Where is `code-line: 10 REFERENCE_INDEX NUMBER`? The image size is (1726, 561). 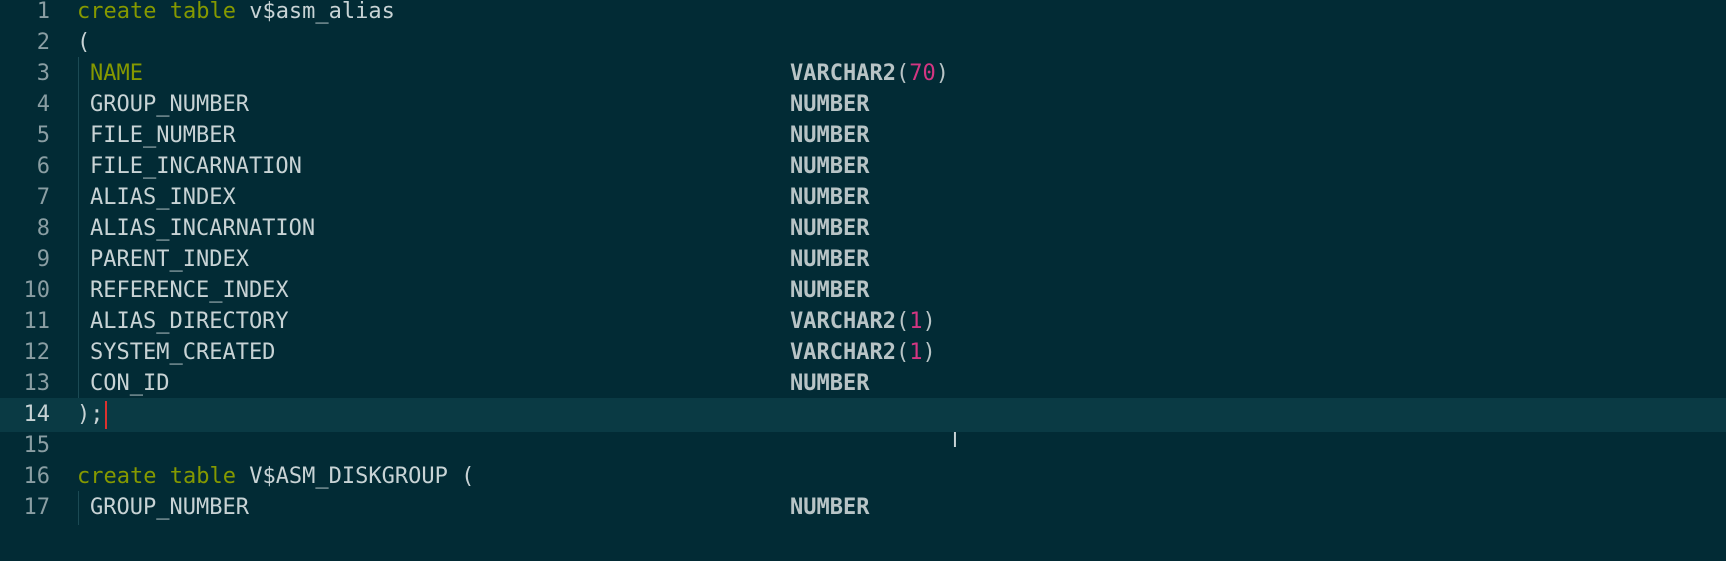 code-line: 10 REFERENCE_INDEX NUMBER is located at coordinates (863, 291).